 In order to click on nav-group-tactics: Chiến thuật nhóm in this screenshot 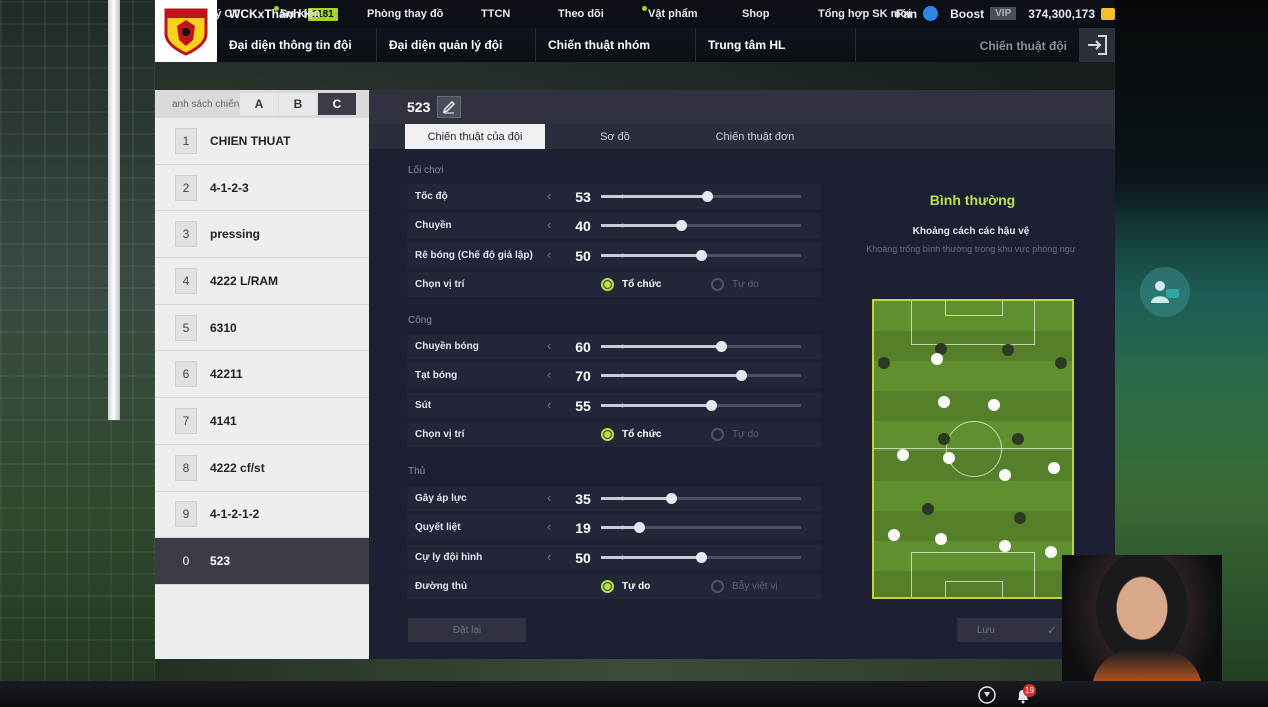, I will do `click(616, 45)`.